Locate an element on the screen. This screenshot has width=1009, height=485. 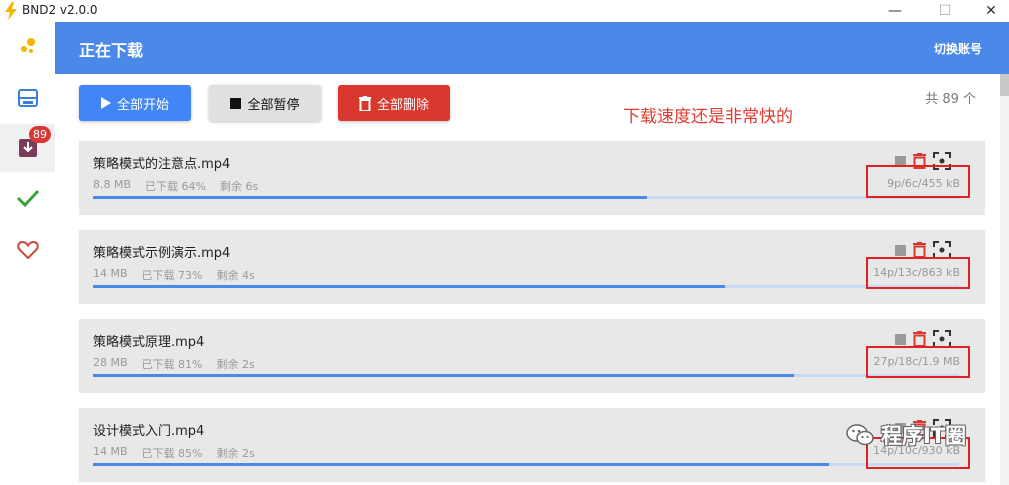
task-downloaded: 已下载 85% is located at coordinates (172, 453).